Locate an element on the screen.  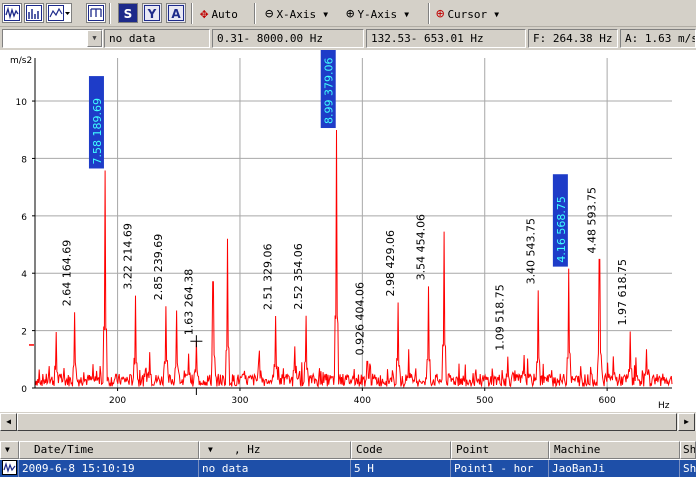
table-header: ▼ Date/Time ▼ , Hz Code Point Machine Sh is located at coordinates (348, 450).